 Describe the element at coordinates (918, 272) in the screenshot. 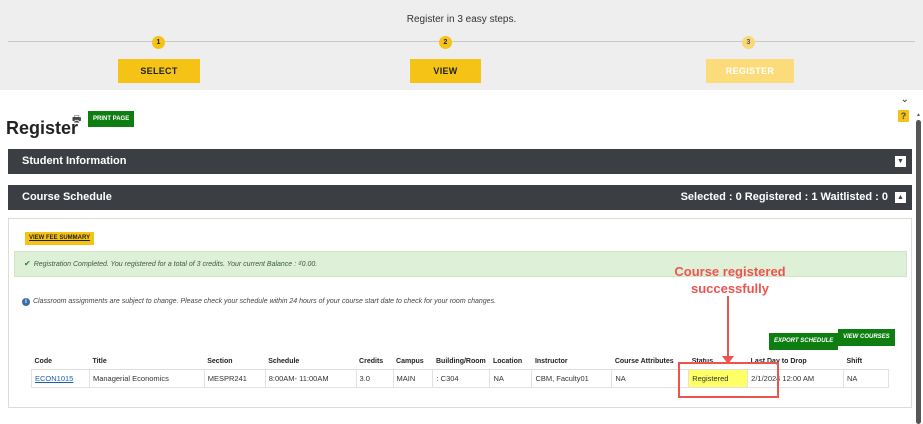

I see `scrollbar-thumb` at that location.